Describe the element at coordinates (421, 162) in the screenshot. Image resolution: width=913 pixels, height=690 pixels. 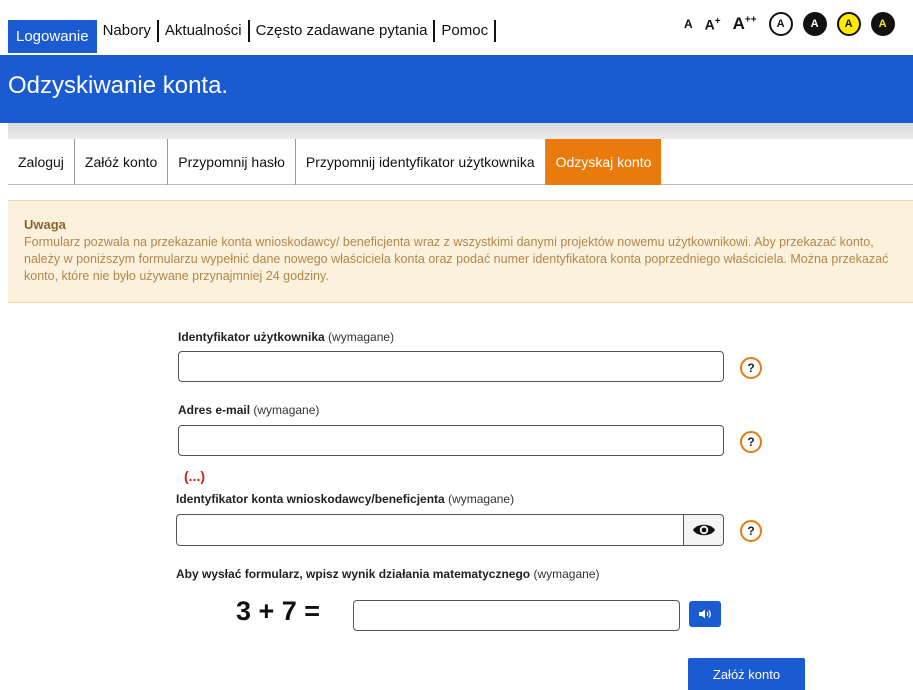
I see `tab-przypomnij-identyfikator: Przypomnij identyfikator użytkownika` at that location.